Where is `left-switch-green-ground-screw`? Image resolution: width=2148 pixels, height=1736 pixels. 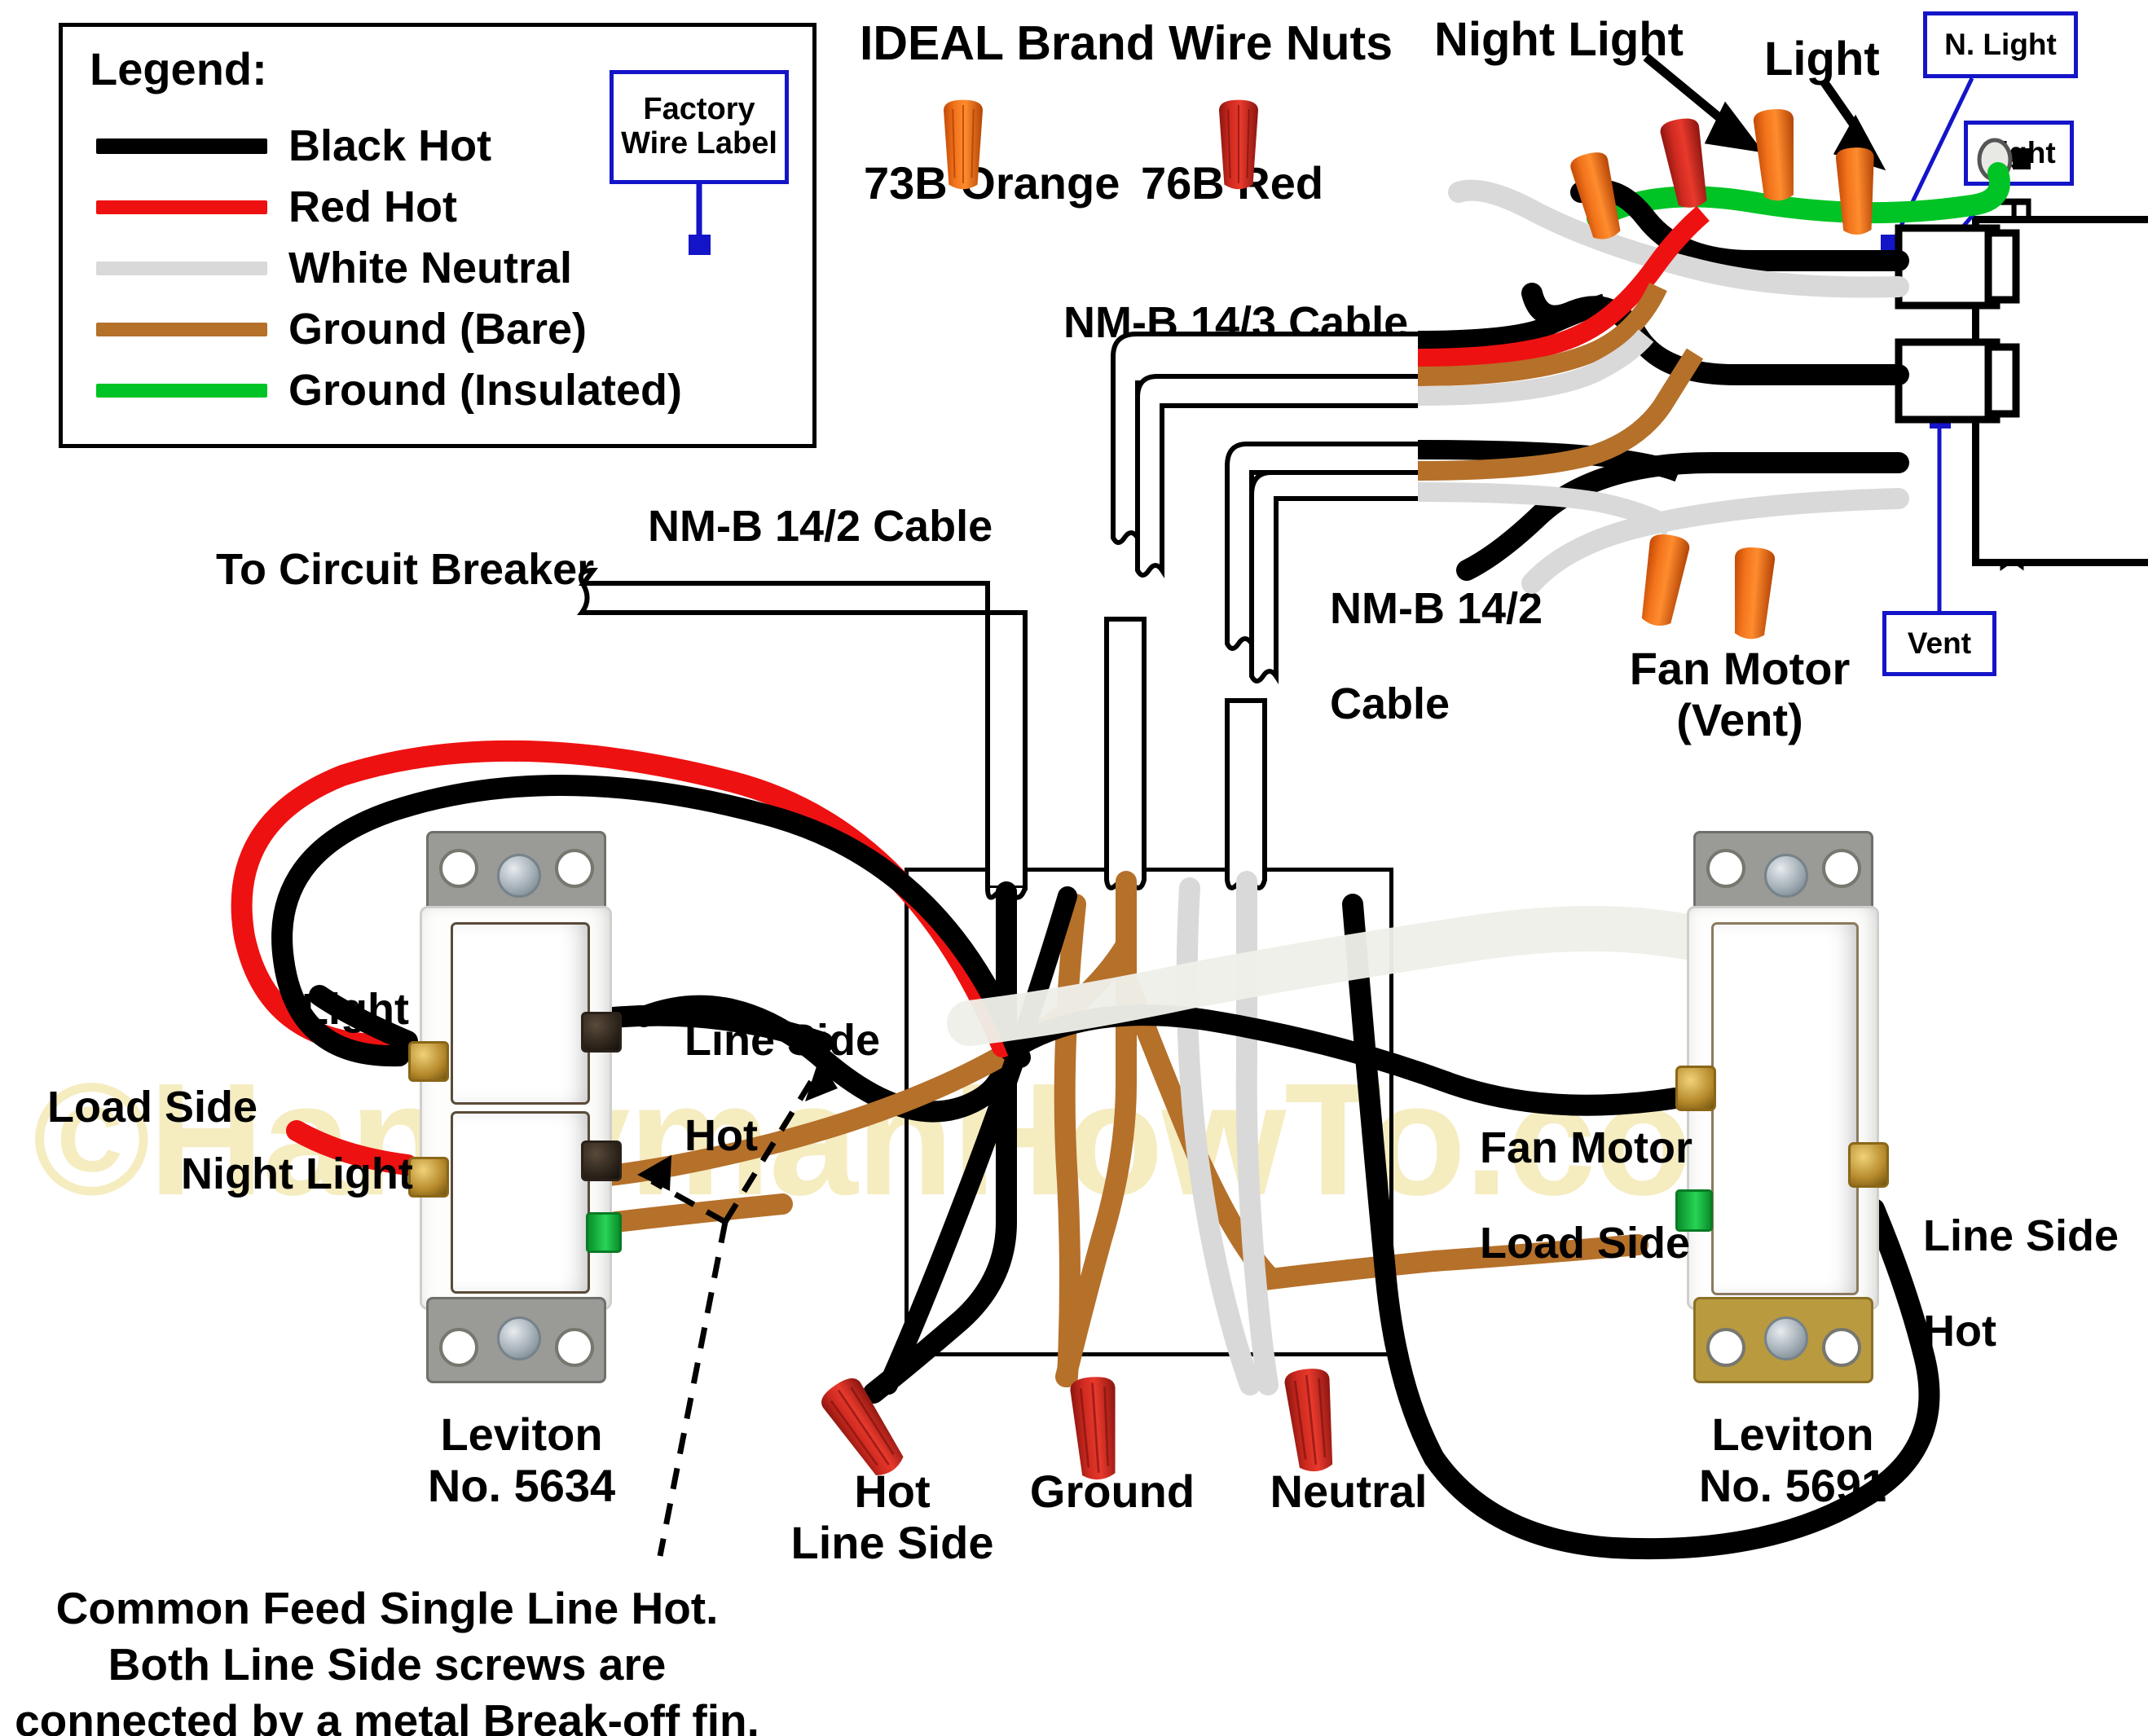 left-switch-green-ground-screw is located at coordinates (604, 1232).